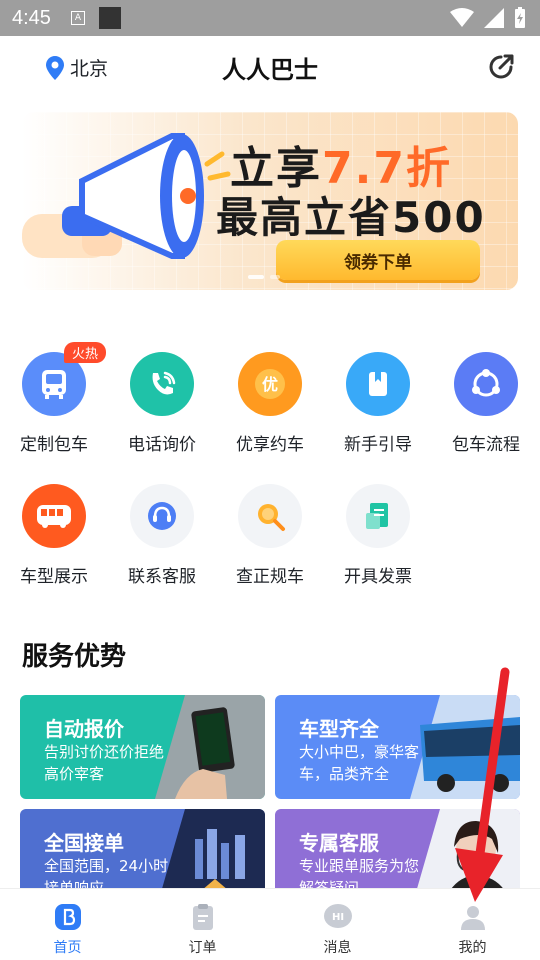 Image resolution: width=540 pixels, height=960 pixels. I want to click on bottom-tab-bar: 首页 订单 HI 消息 我的, so click(270, 924).